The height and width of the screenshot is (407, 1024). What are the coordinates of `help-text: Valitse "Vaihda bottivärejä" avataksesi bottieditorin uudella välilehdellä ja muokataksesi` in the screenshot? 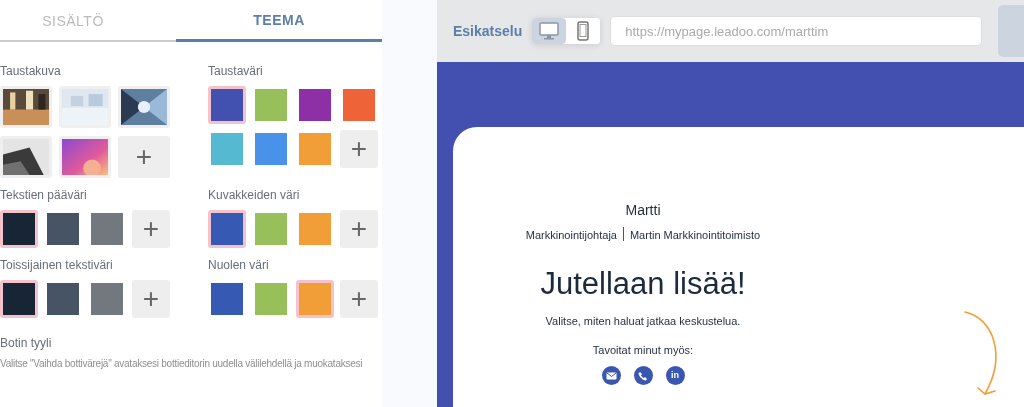 It's located at (182, 364).